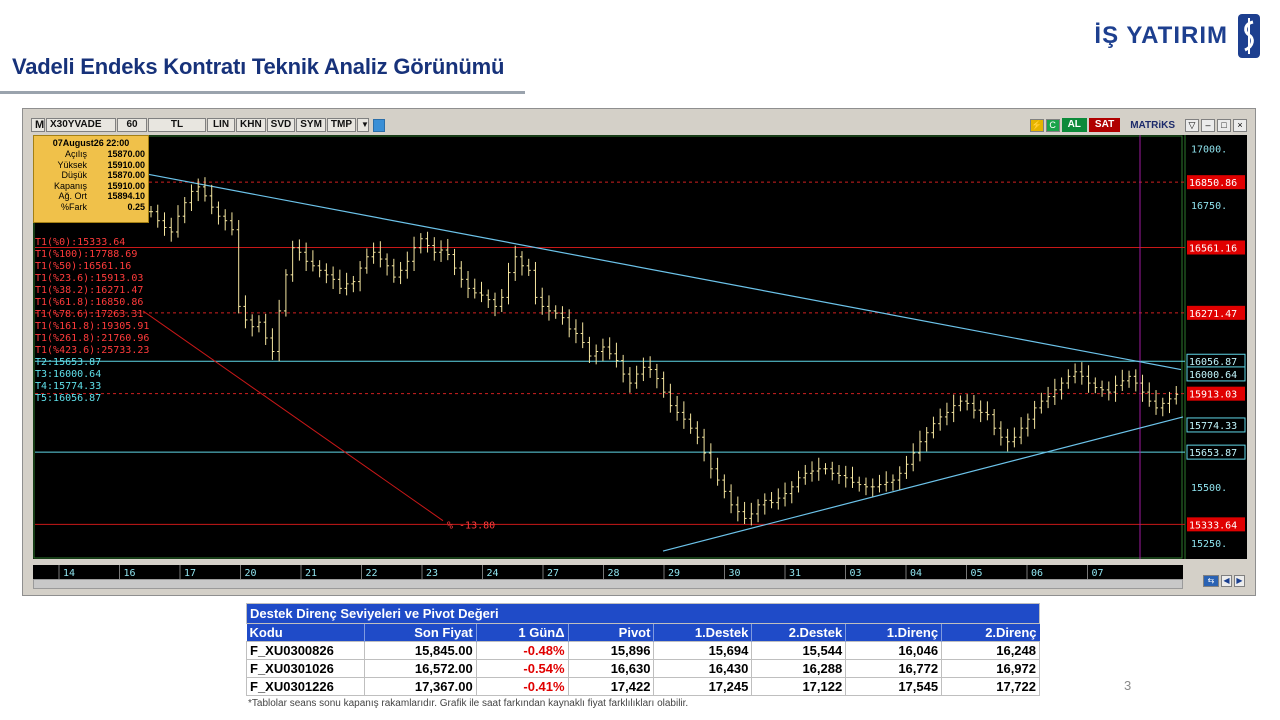  Describe the element at coordinates (136, 206) in the screenshot. I see `tooltip-value: 0.25` at that location.